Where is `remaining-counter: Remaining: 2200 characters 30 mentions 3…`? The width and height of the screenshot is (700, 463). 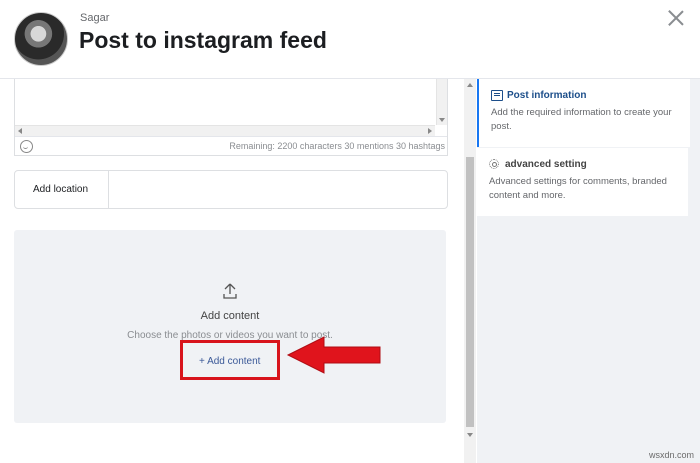 remaining-counter: Remaining: 2200 characters 30 mentions 3… is located at coordinates (337, 146).